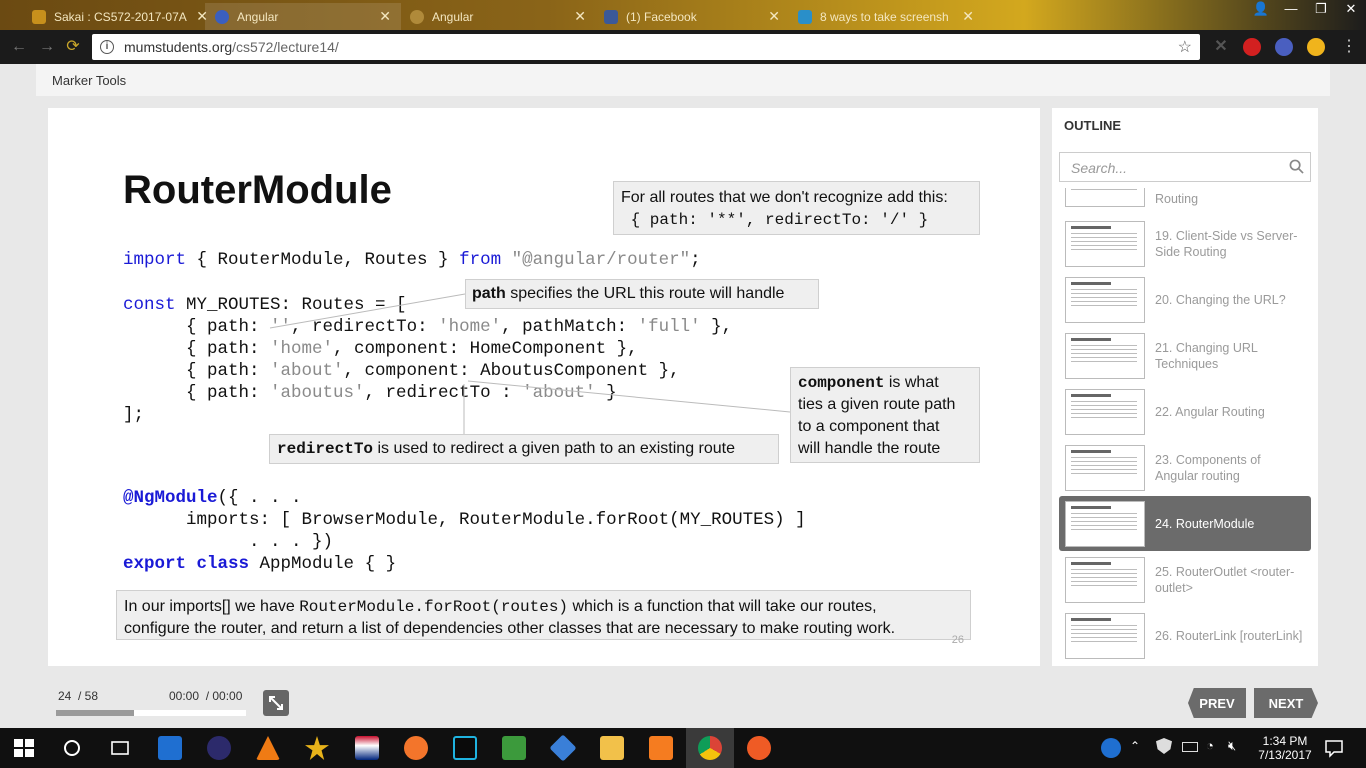 The width and height of the screenshot is (1366, 768). What do you see at coordinates (107, 47) in the screenshot?
I see `site-info-icon: i` at bounding box center [107, 47].